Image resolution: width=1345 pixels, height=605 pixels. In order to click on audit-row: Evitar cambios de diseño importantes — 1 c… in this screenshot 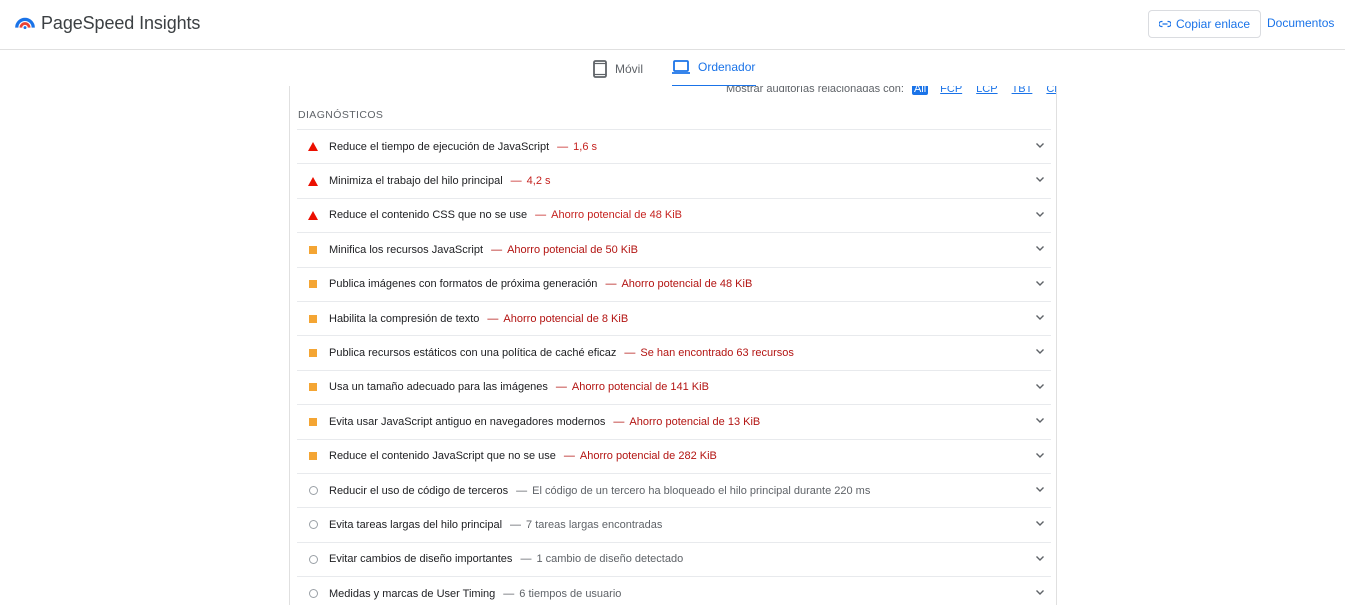, I will do `click(674, 558)`.